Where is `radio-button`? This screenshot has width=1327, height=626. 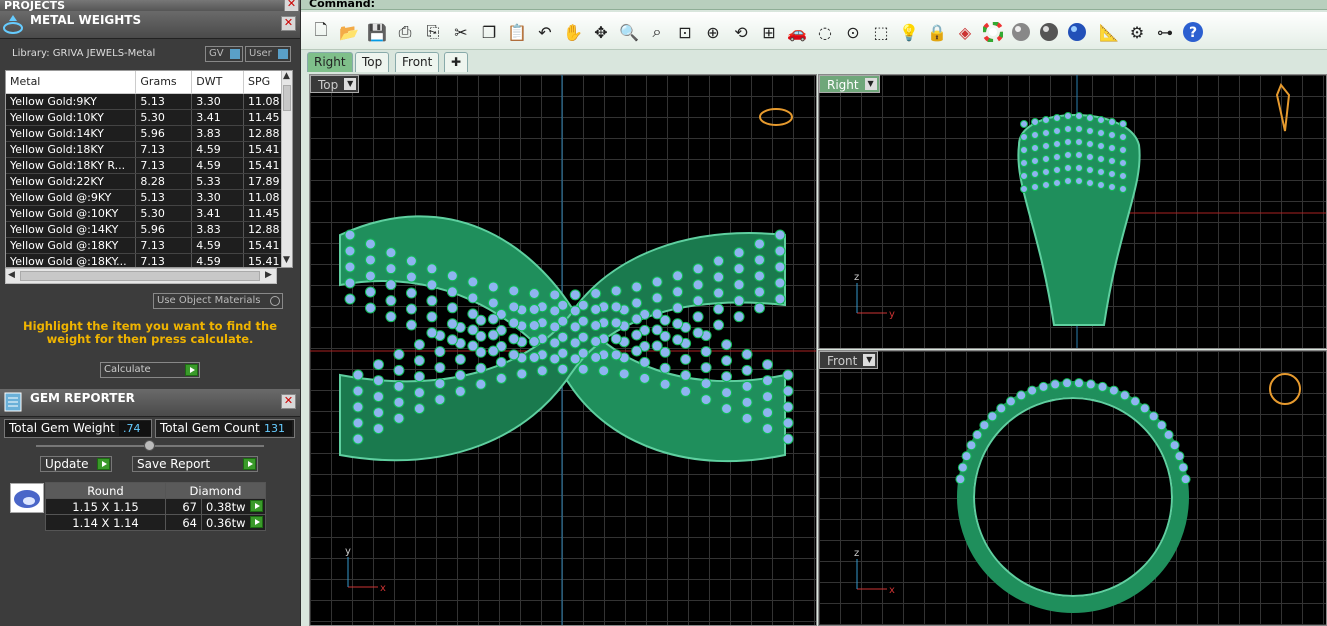
radio-button is located at coordinates (275, 301).